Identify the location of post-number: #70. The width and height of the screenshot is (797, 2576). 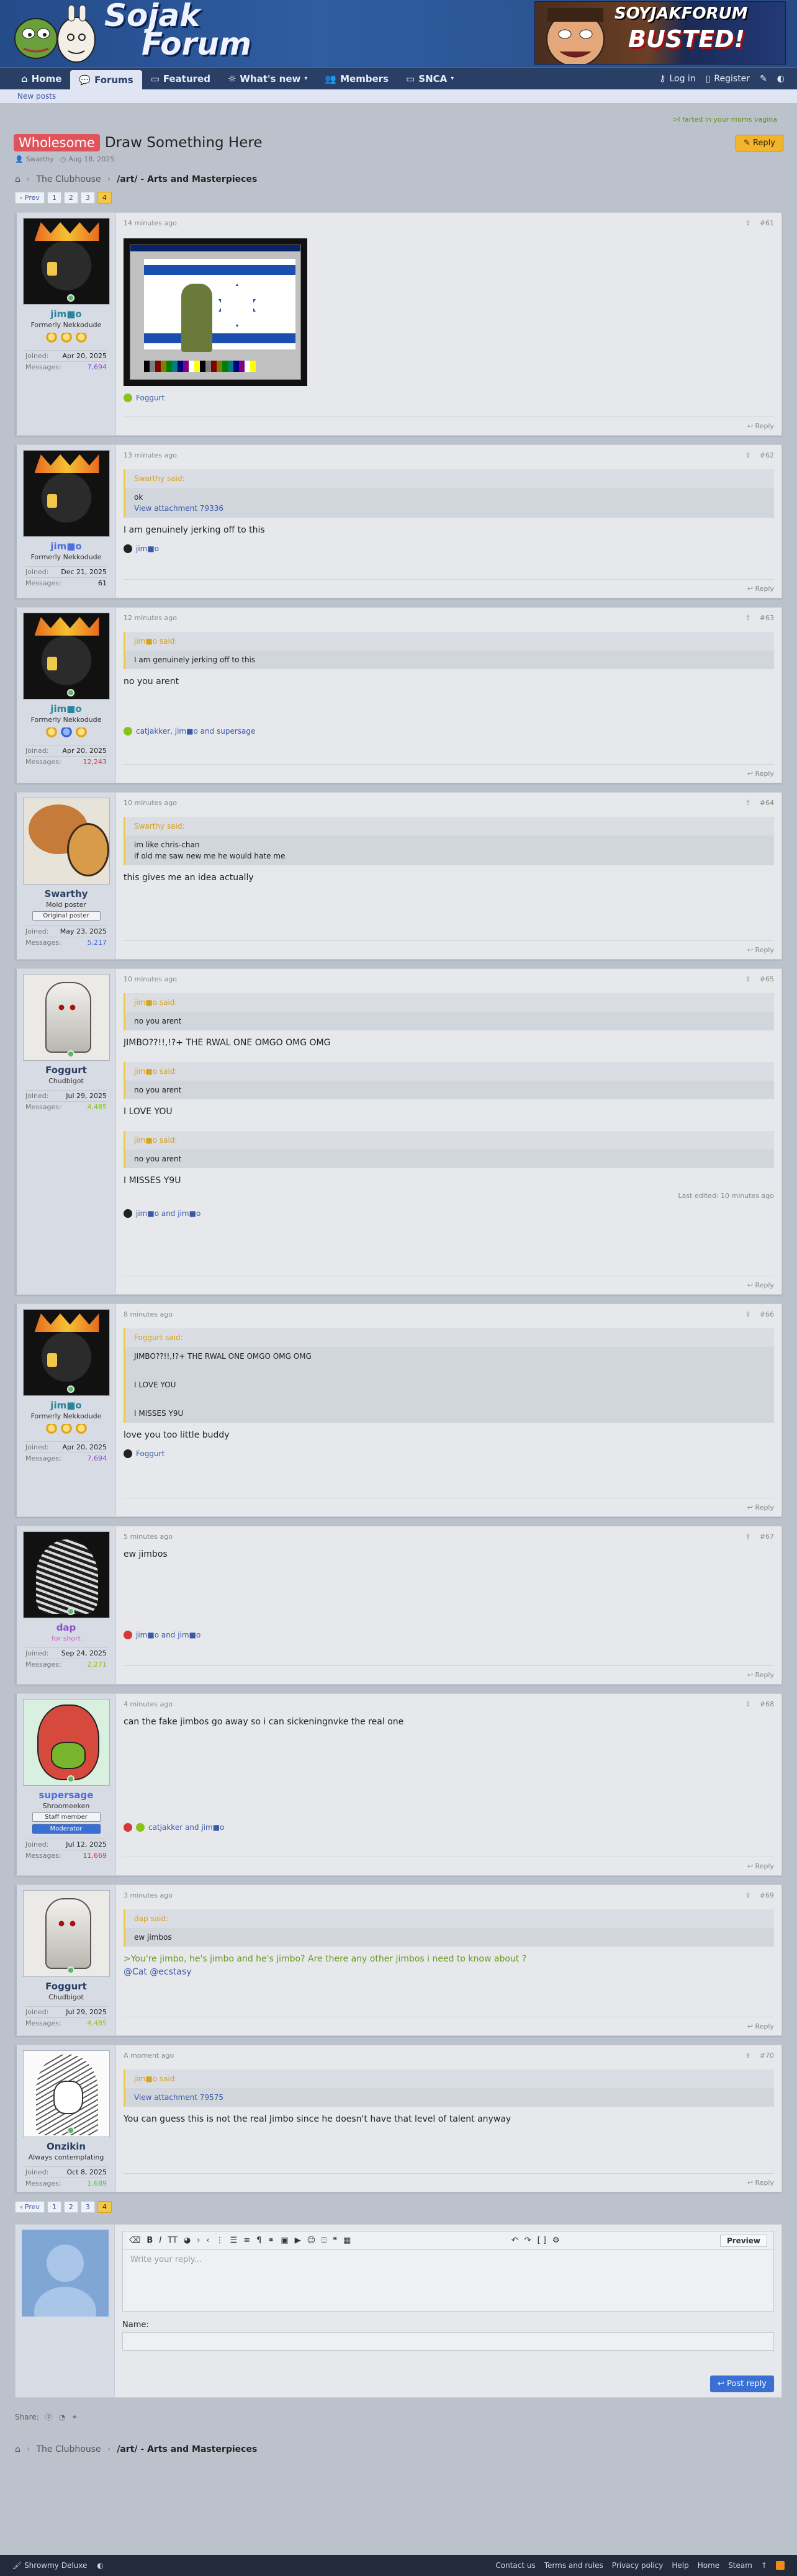
(767, 2055).